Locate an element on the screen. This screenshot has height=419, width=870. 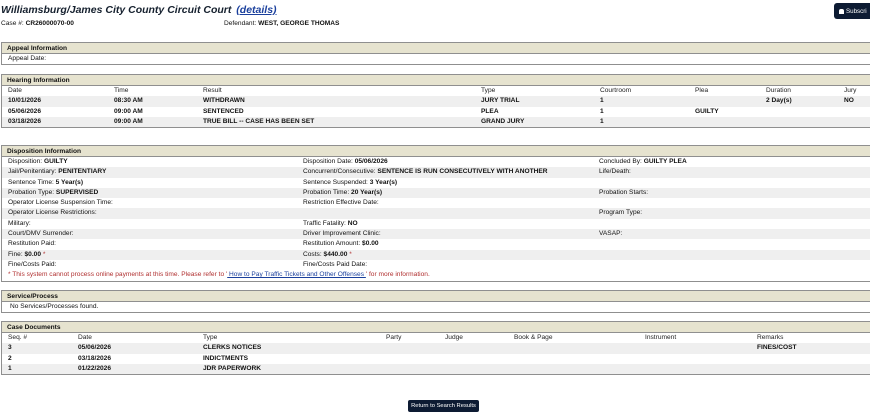
hearing-jury: NO is located at coordinates (849, 101).